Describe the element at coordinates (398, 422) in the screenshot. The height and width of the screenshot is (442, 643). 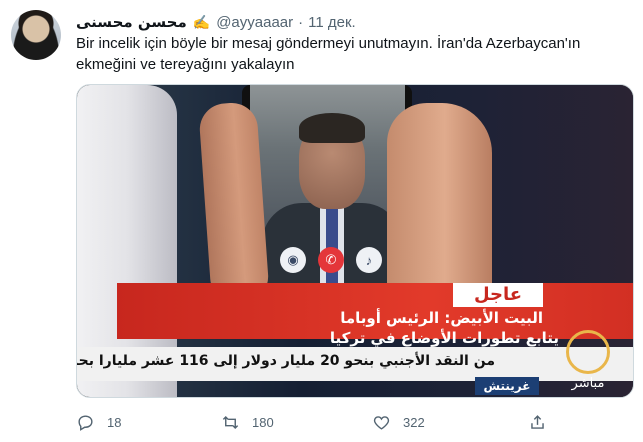
I see `like-button: 322` at that location.